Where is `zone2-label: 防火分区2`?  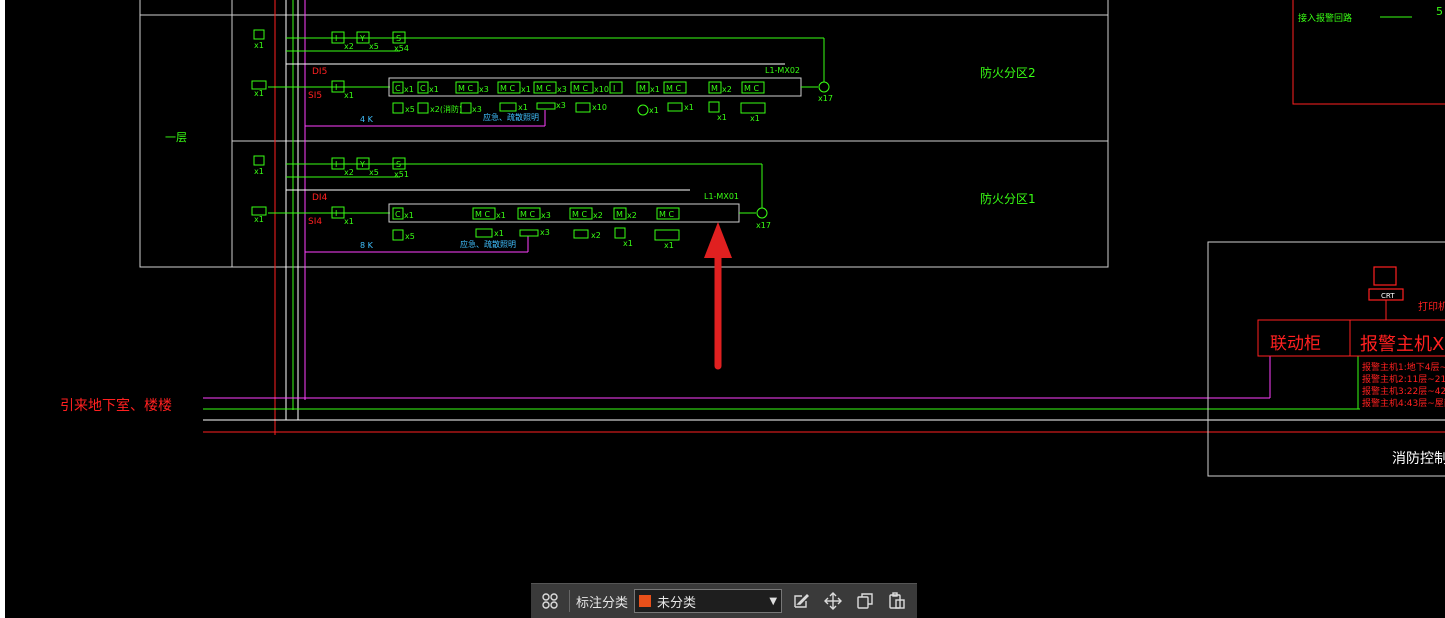 zone2-label: 防火分区2 is located at coordinates (1008, 72).